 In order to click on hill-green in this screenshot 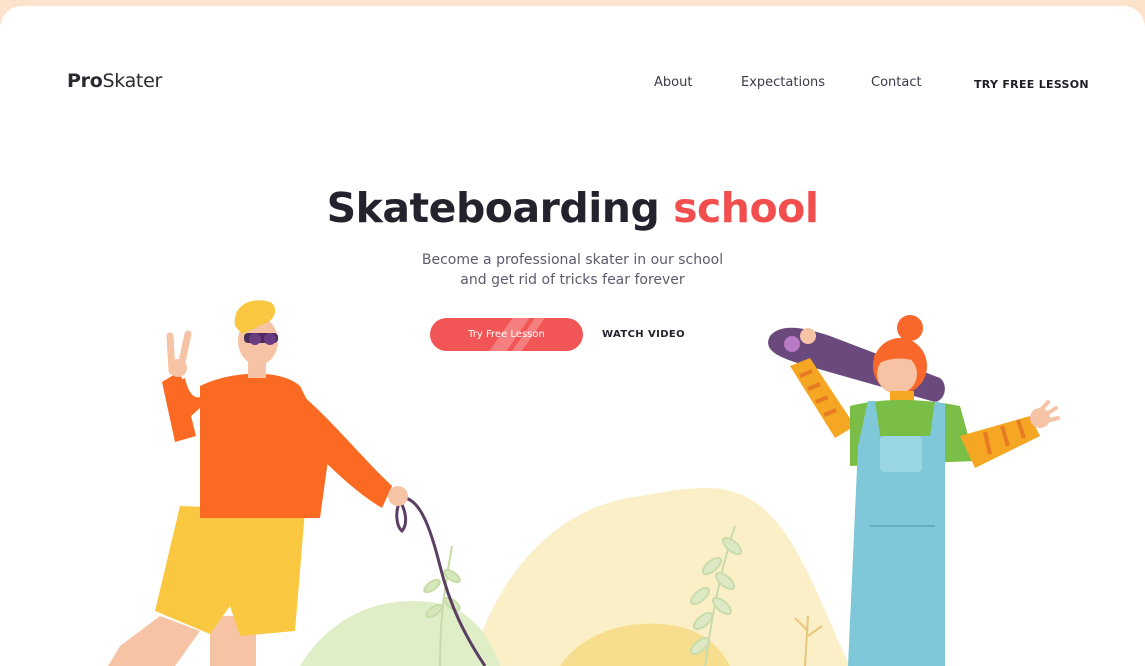, I will do `click(400, 633)`.